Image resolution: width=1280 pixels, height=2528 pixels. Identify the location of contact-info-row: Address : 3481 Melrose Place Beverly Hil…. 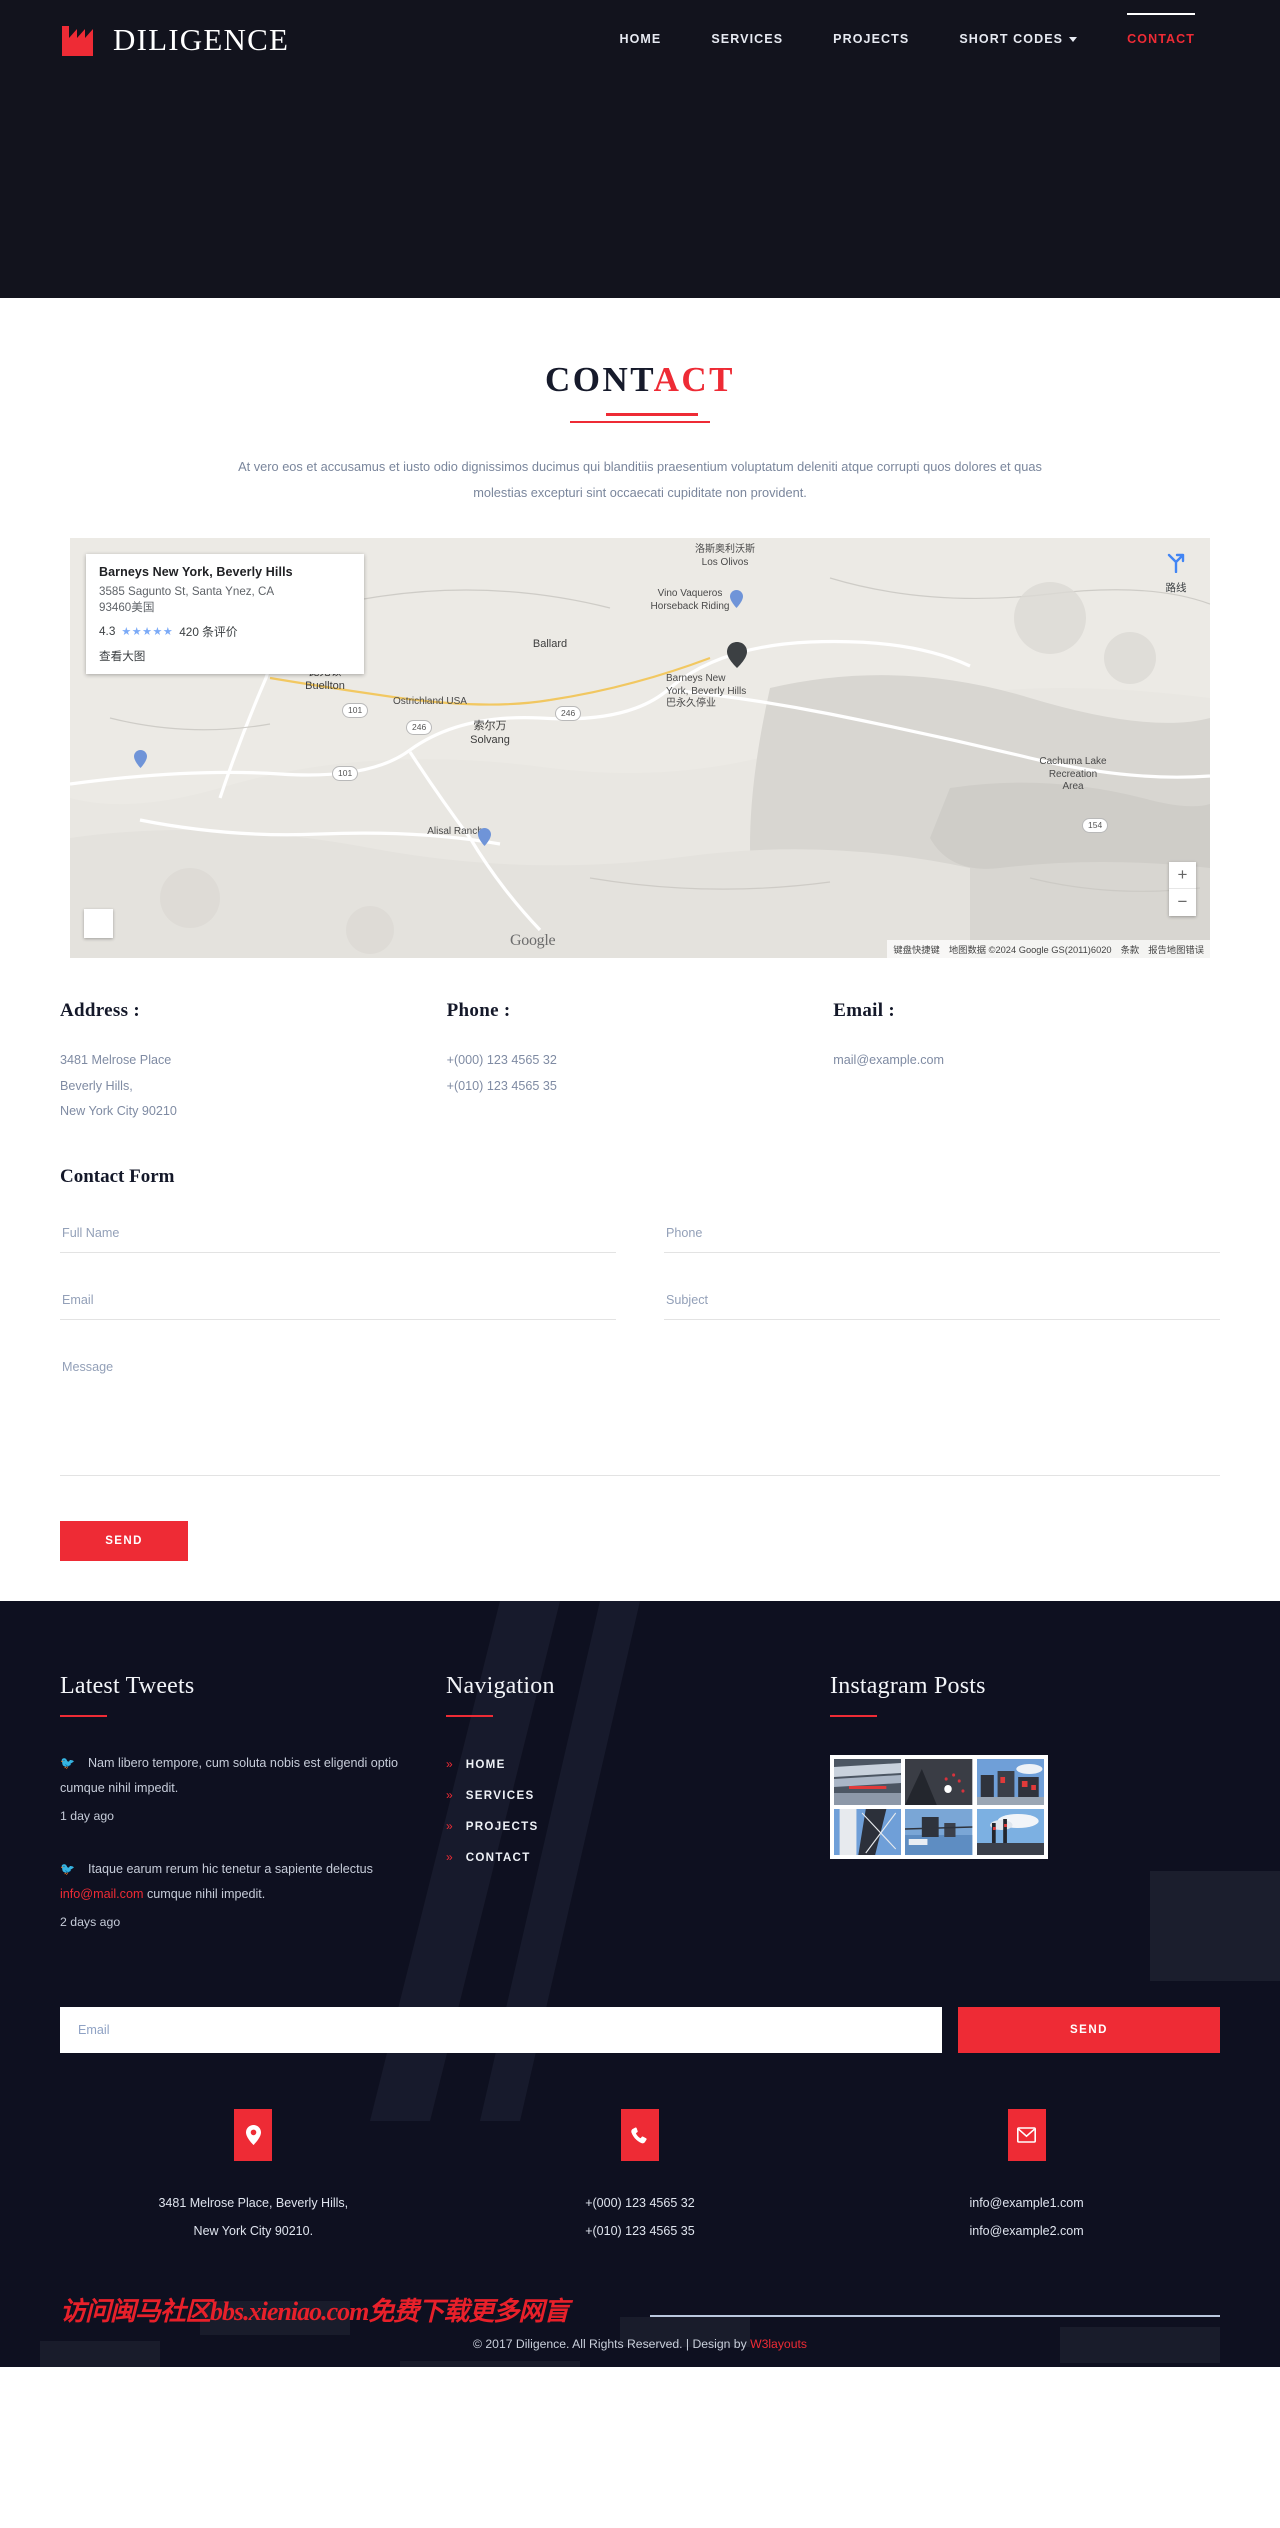
(640, 1062).